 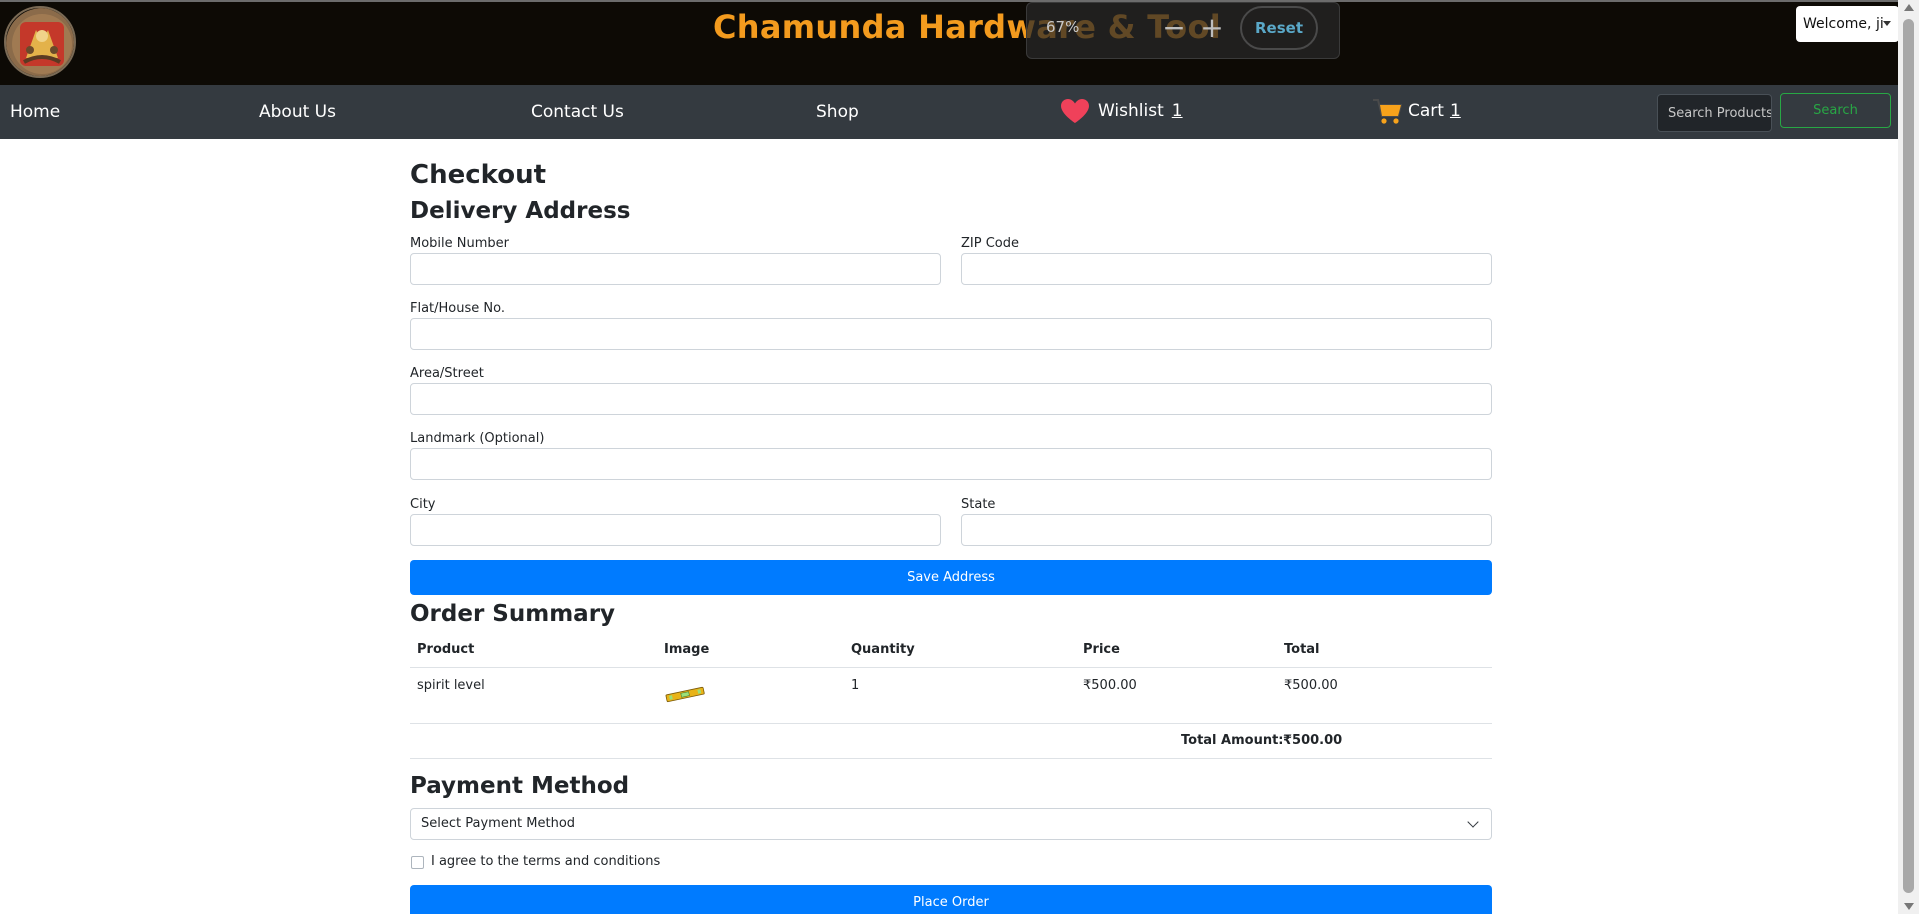 What do you see at coordinates (1714, 113) in the screenshot?
I see `search-input` at bounding box center [1714, 113].